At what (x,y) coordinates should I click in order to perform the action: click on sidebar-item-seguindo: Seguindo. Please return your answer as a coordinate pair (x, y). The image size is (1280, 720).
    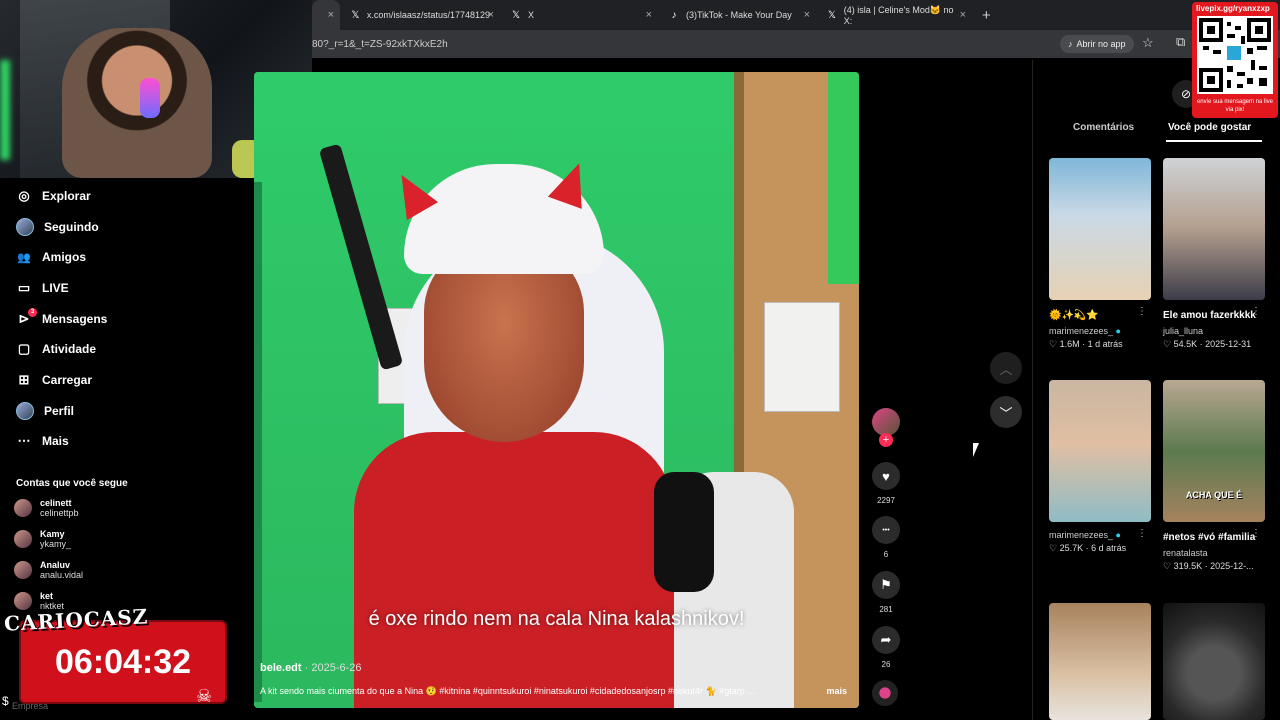
    Looking at the image, I should click on (57, 227).